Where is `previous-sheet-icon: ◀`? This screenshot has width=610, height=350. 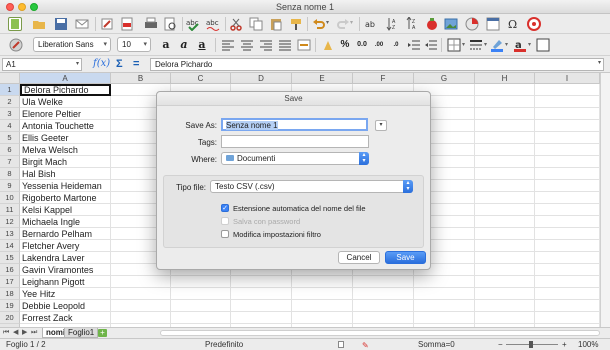 previous-sheet-icon: ◀ is located at coordinates (15, 333).